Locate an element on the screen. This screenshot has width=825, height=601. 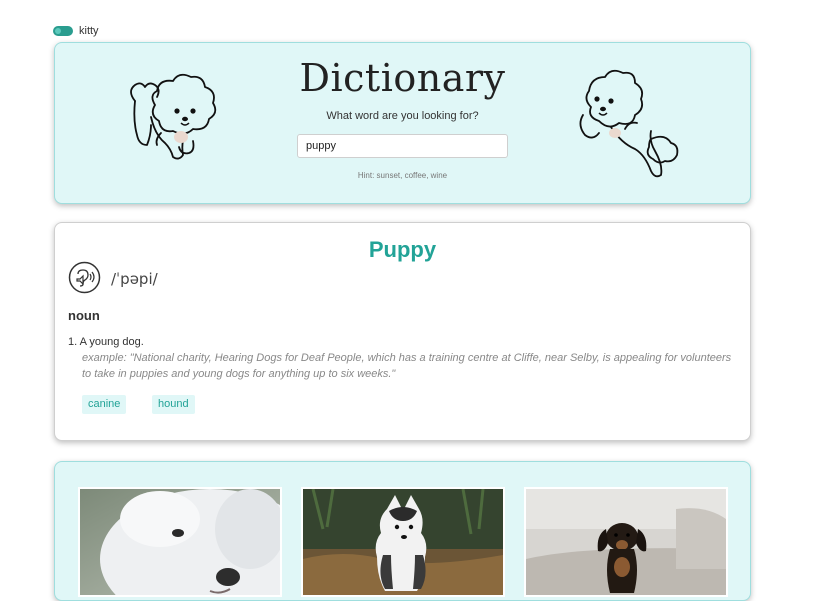
dachshund-puppy-image is located at coordinates (626, 542).